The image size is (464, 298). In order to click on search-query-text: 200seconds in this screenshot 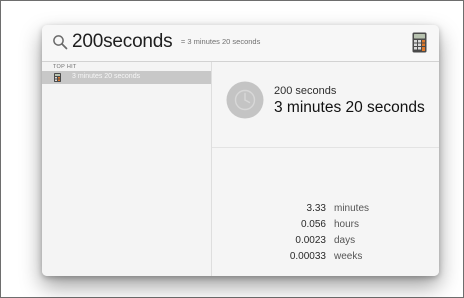, I will do `click(122, 41)`.